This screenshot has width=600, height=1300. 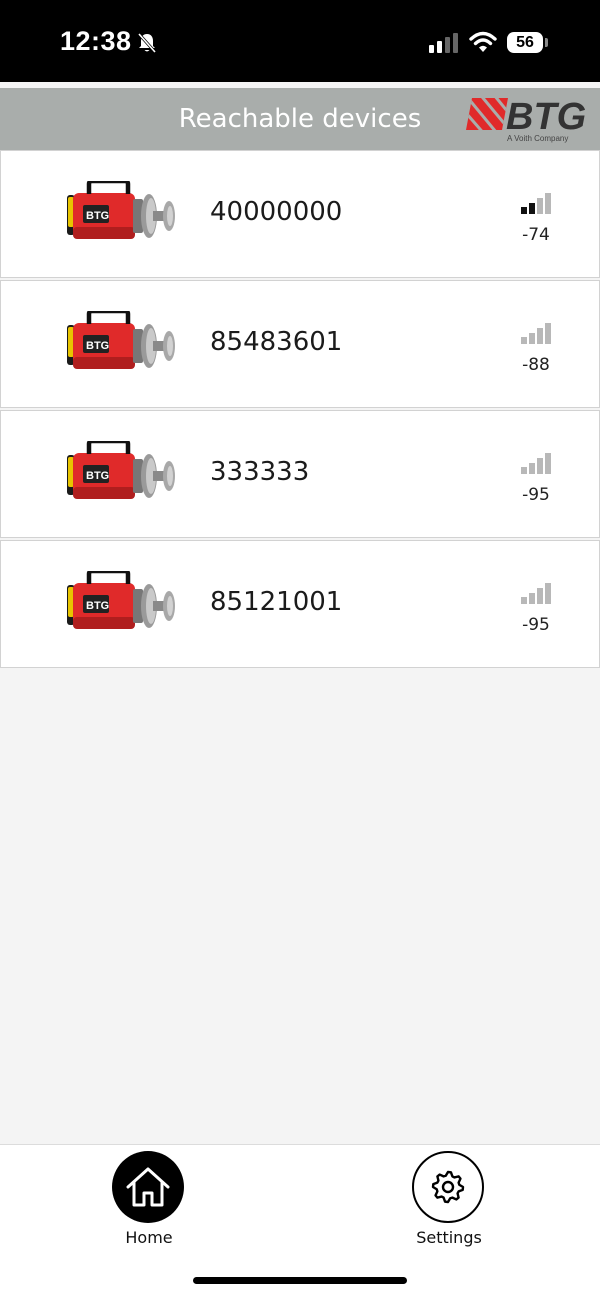 What do you see at coordinates (546, 117) in the screenshot?
I see `logo-text: BTG` at bounding box center [546, 117].